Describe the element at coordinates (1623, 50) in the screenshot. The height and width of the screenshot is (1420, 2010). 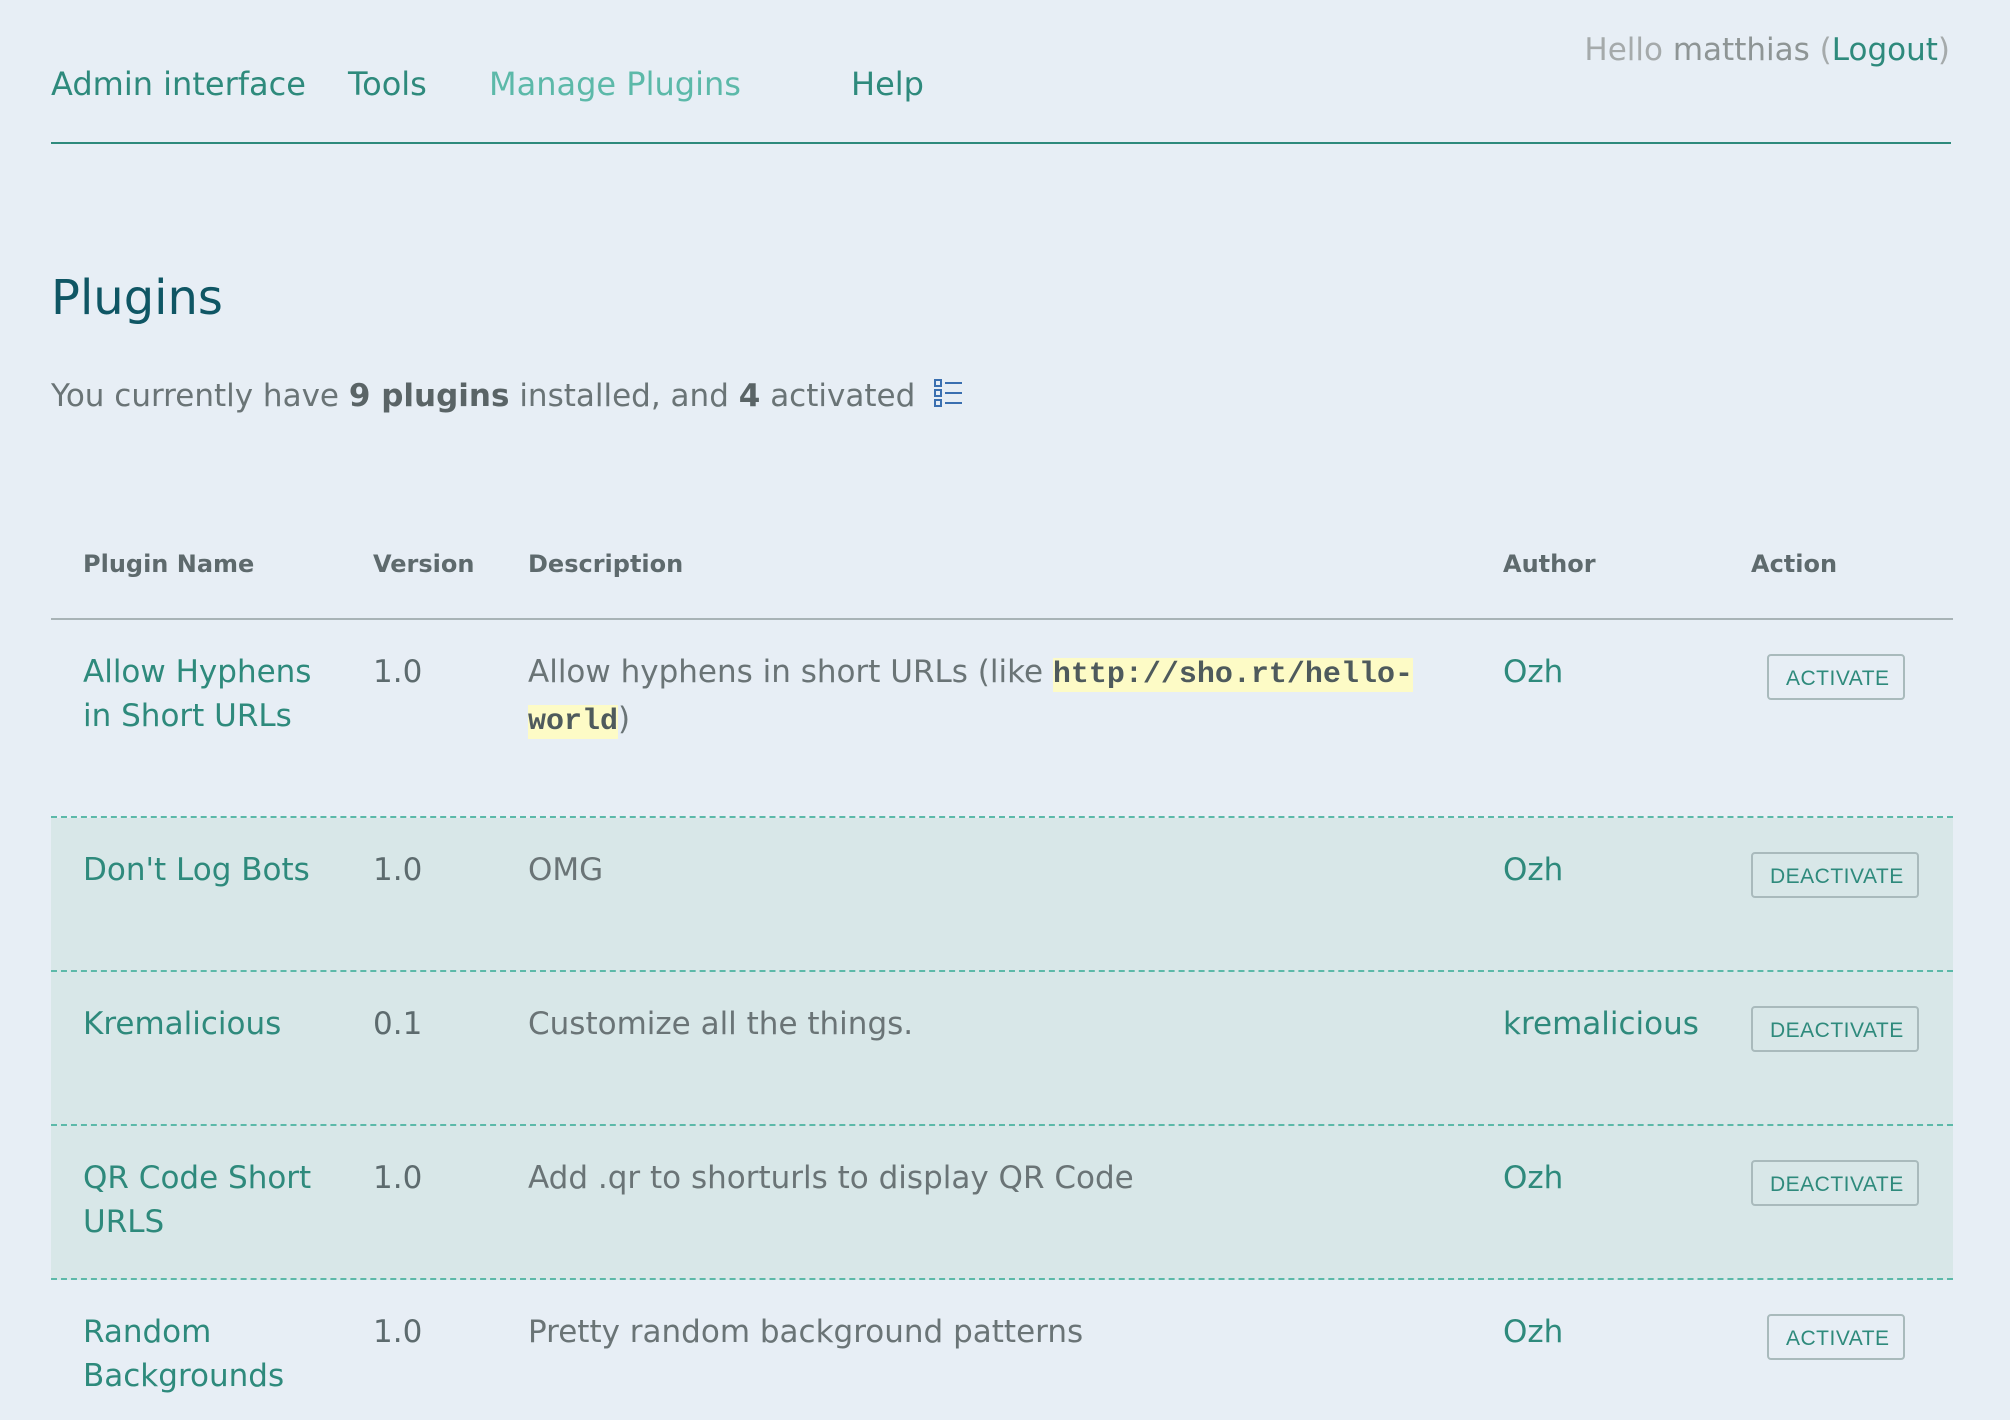
I see `greeting-text: Hello` at that location.